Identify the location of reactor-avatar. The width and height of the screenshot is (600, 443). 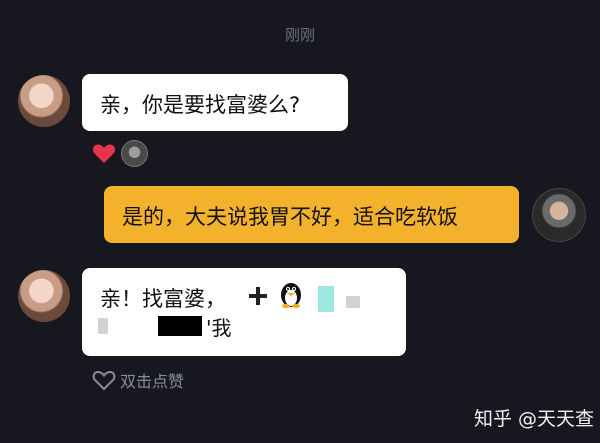
(134, 153).